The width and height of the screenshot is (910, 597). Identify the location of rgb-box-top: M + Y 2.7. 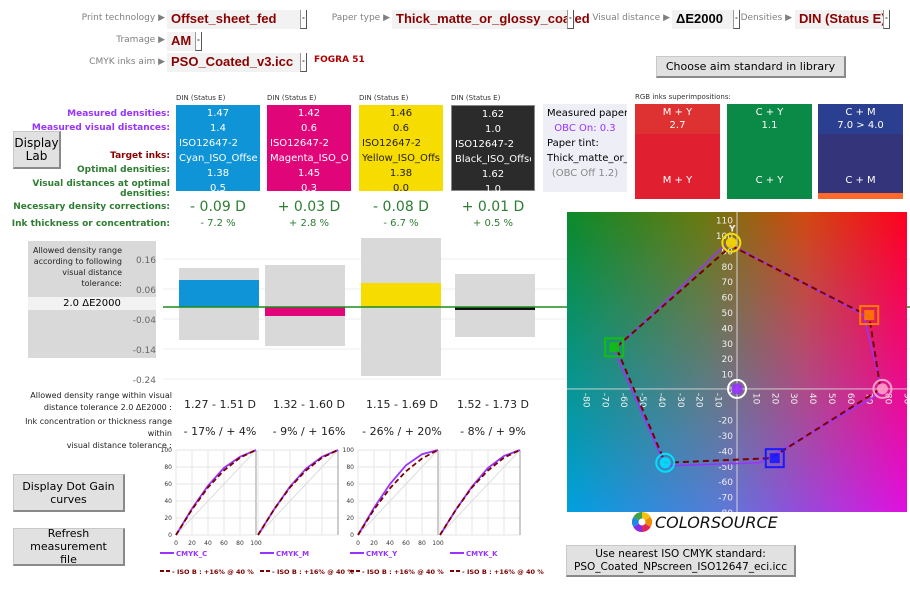
(677, 119).